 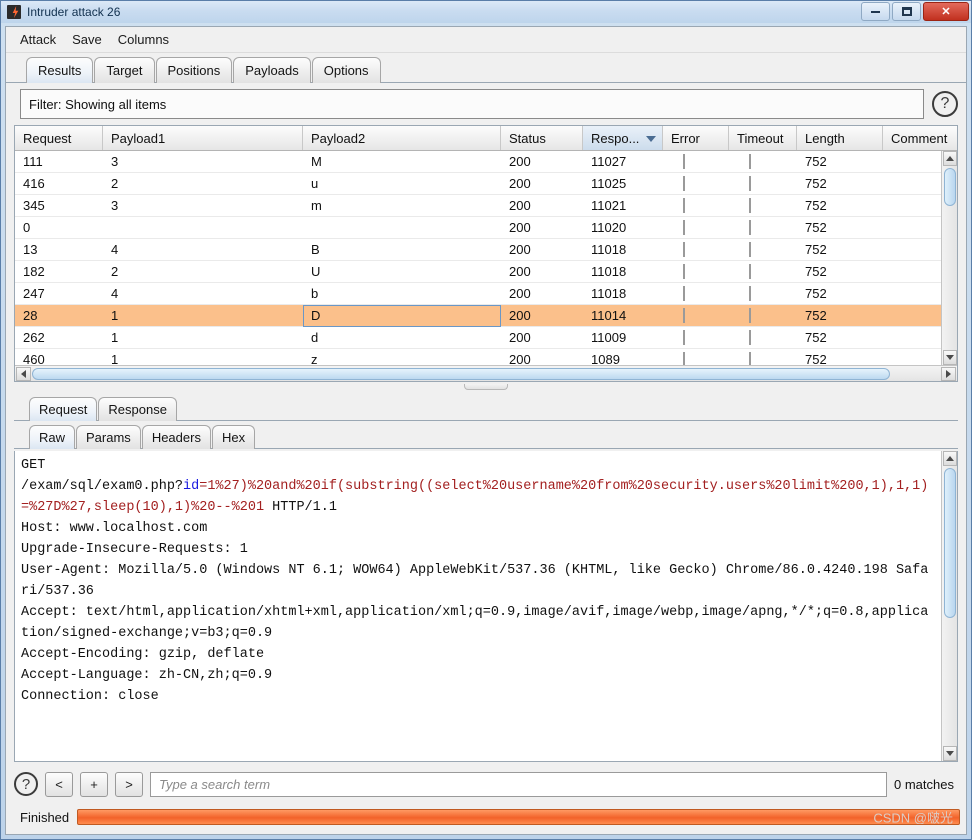 What do you see at coordinates (87, 39) in the screenshot?
I see `menu-item-save: Save` at bounding box center [87, 39].